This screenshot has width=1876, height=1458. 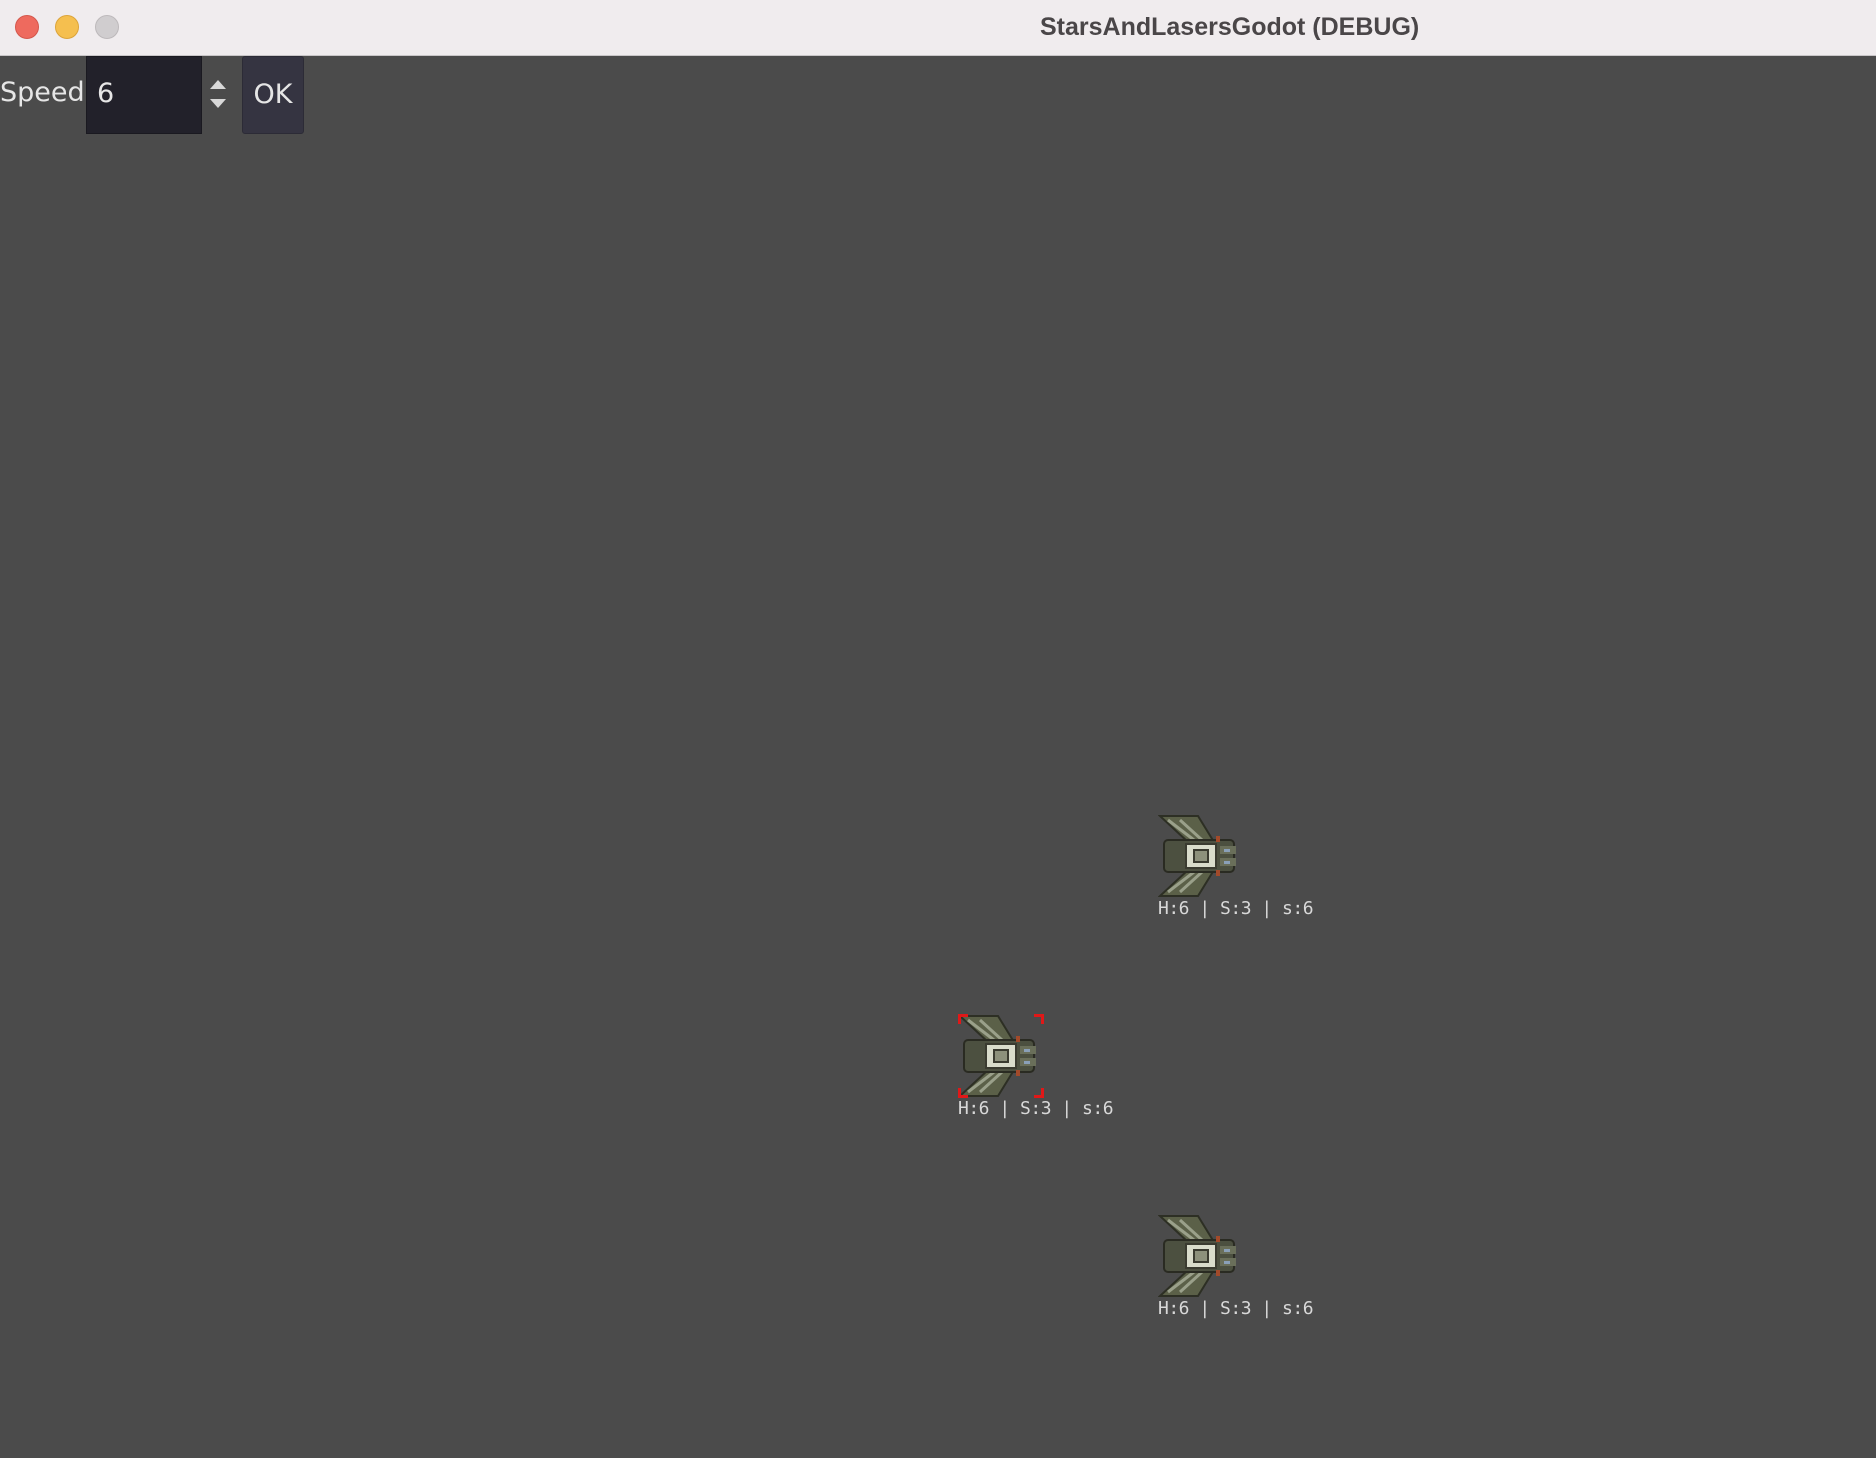 I want to click on ship-unit-selected: H:6 | S:3 | s:6, so click(x=1036, y=1074).